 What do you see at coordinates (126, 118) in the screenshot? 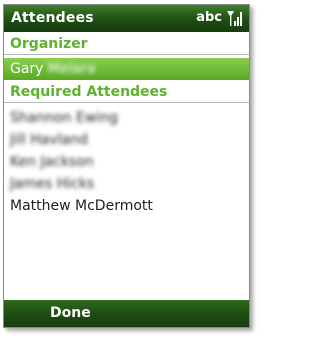
I see `attendee-row: Shannon Ewing` at bounding box center [126, 118].